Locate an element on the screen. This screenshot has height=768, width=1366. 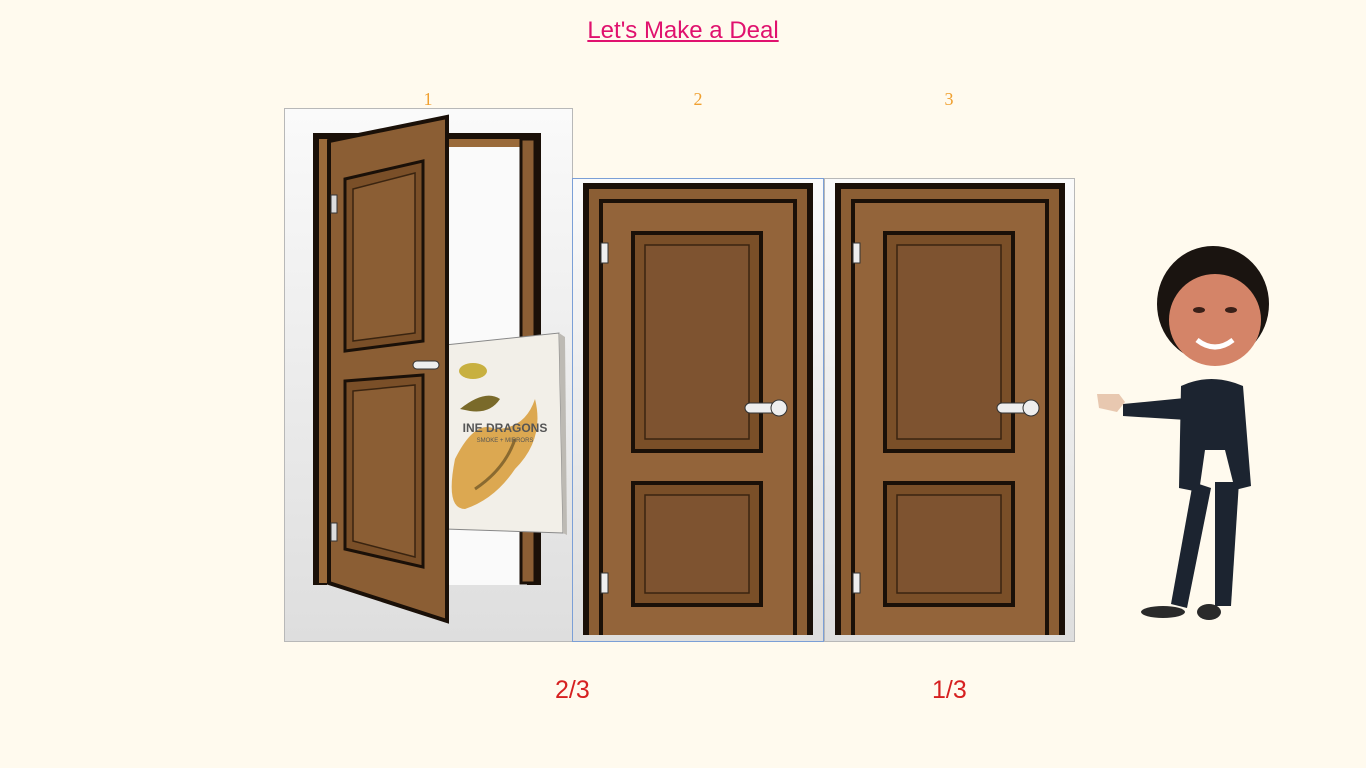
door-3-number: 3 is located at coordinates (949, 99).